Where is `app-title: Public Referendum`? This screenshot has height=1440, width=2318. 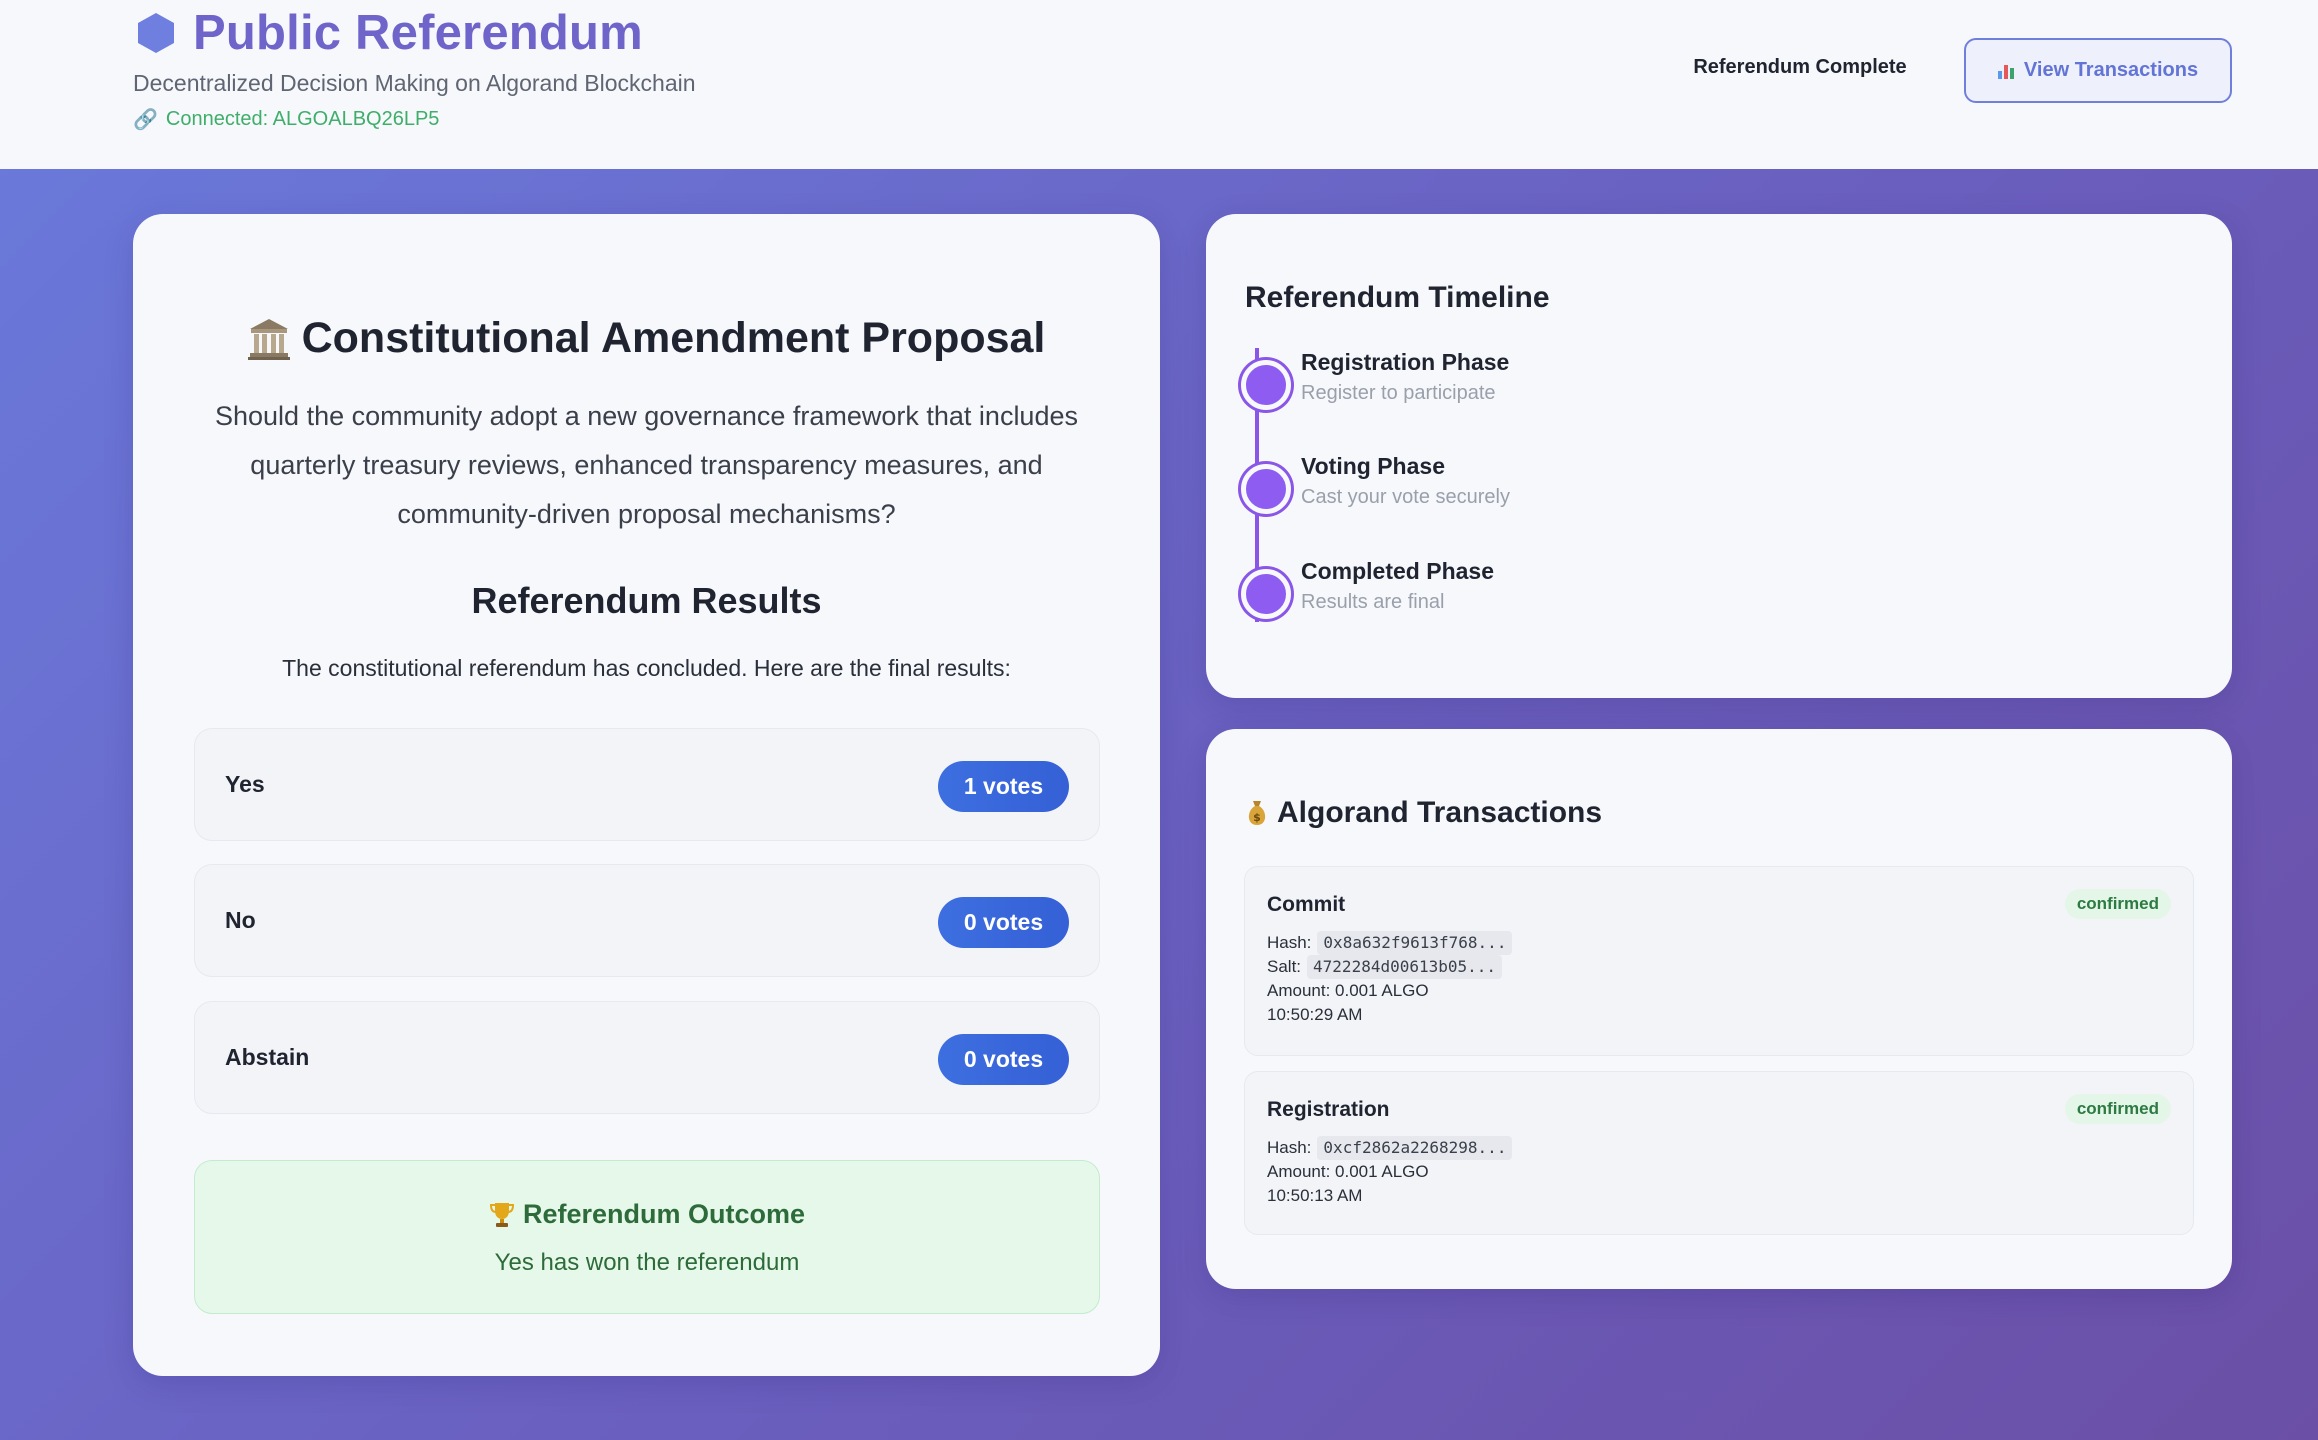
app-title: Public Referendum is located at coordinates (418, 33).